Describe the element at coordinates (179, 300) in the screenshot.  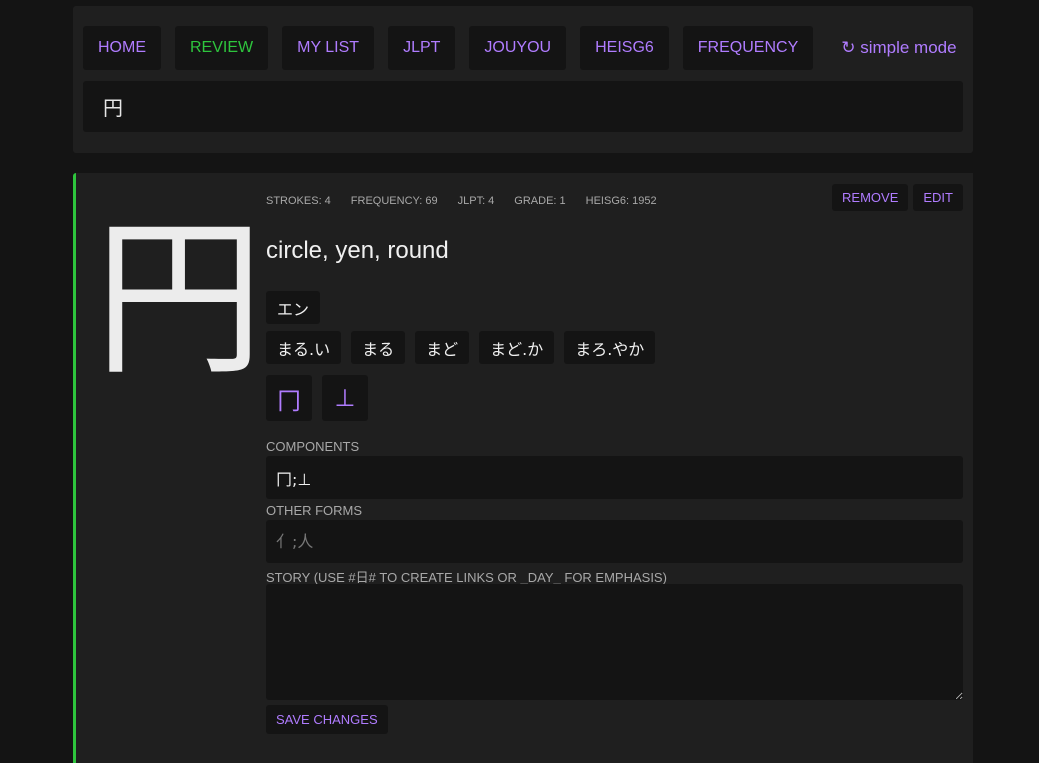
I see `kanji-character: 円` at that location.